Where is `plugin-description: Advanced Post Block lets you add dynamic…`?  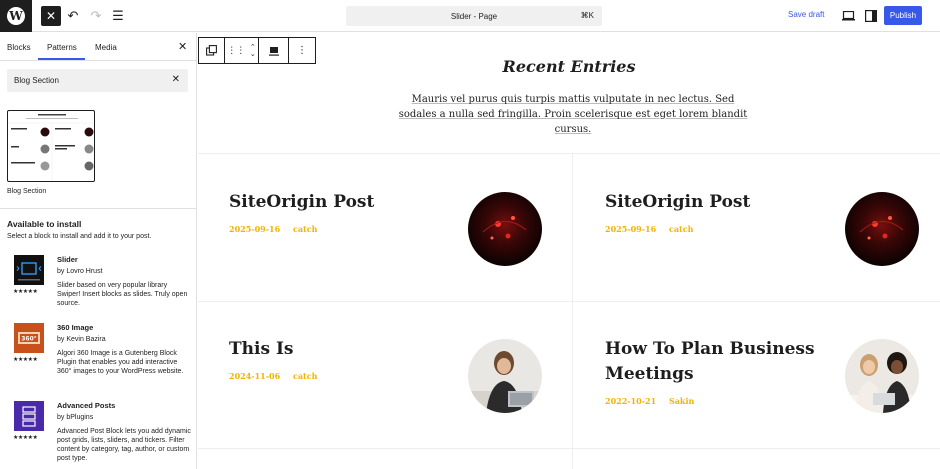 plugin-description: Advanced Post Block lets you add dynamic… is located at coordinates (124, 445).